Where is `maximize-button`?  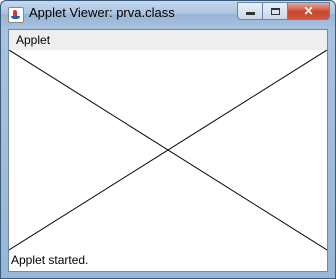
maximize-button is located at coordinates (275, 11).